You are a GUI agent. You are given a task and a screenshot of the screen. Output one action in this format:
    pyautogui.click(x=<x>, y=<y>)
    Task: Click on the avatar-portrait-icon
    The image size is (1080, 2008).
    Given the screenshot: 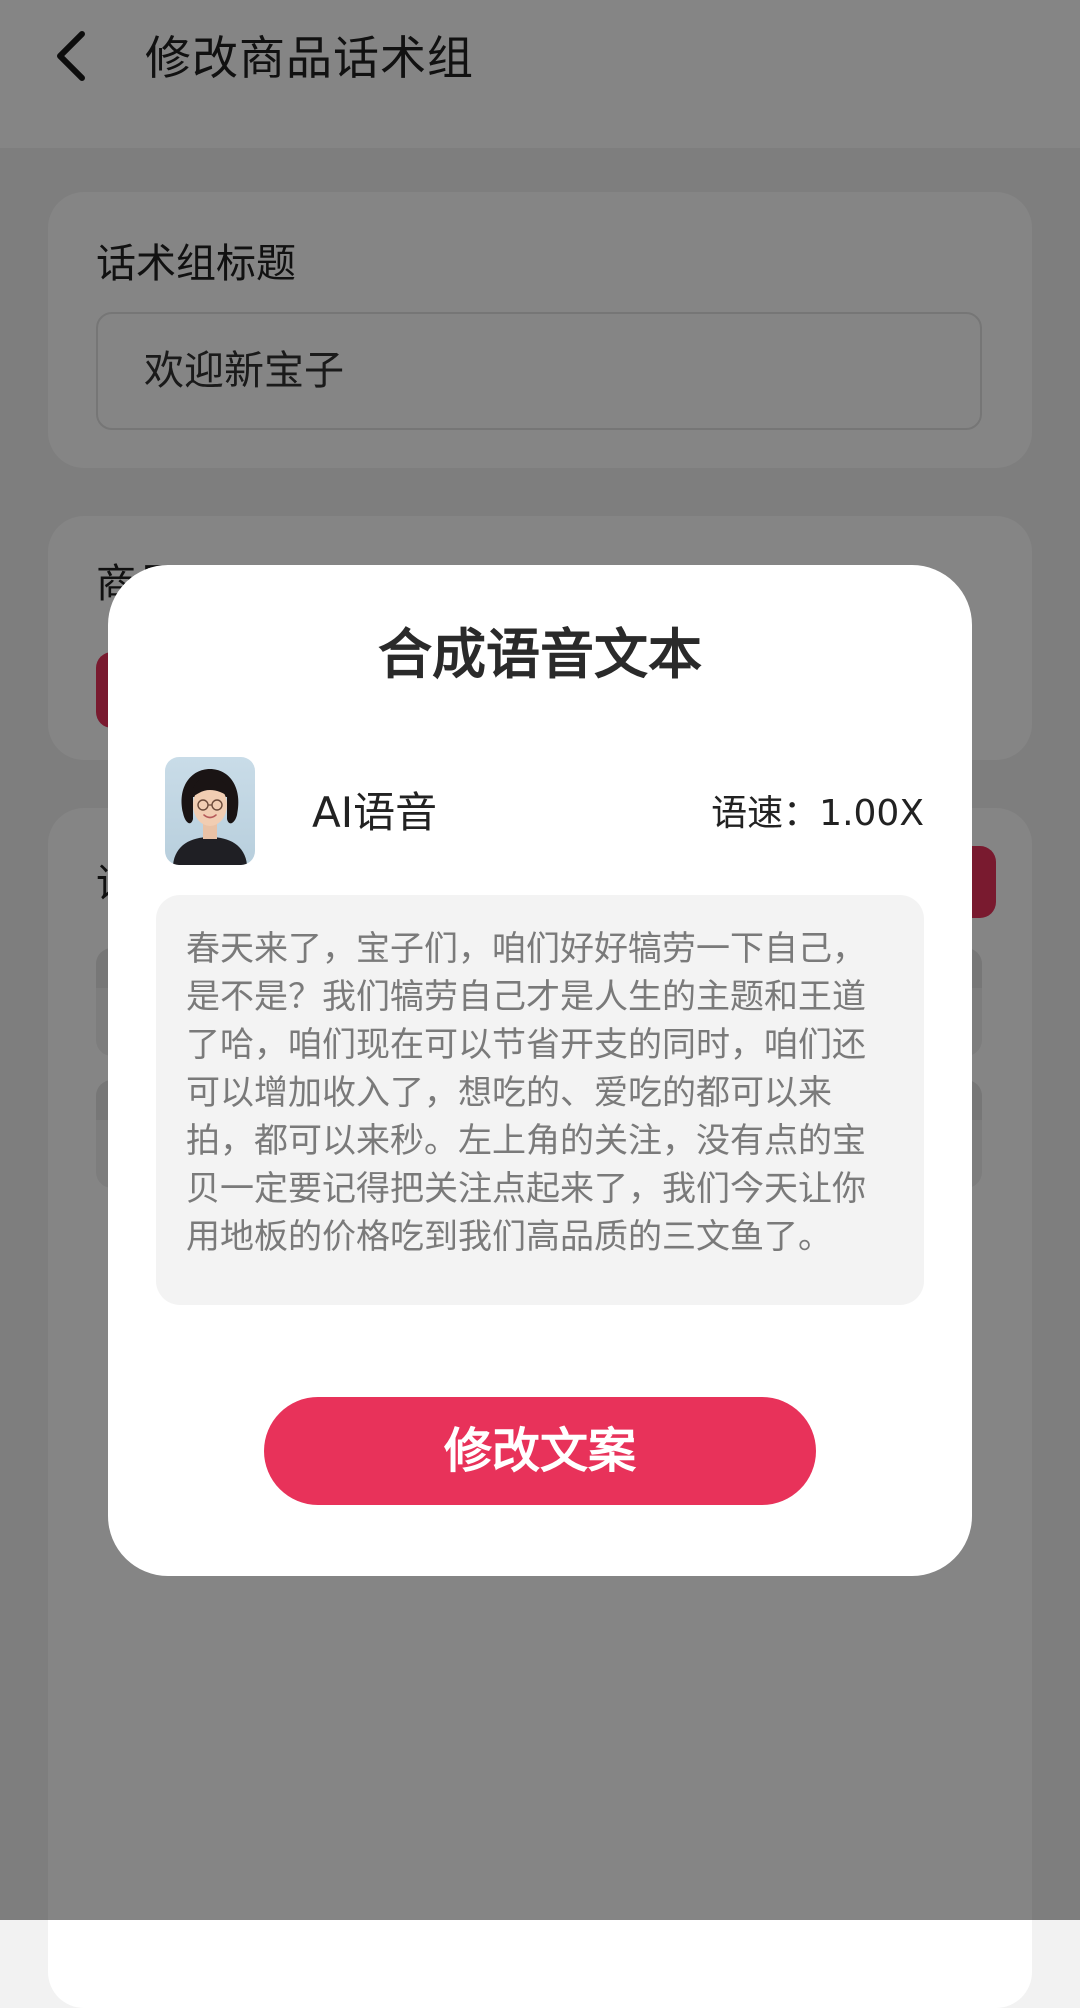 What is the action you would take?
    pyautogui.click(x=210, y=811)
    